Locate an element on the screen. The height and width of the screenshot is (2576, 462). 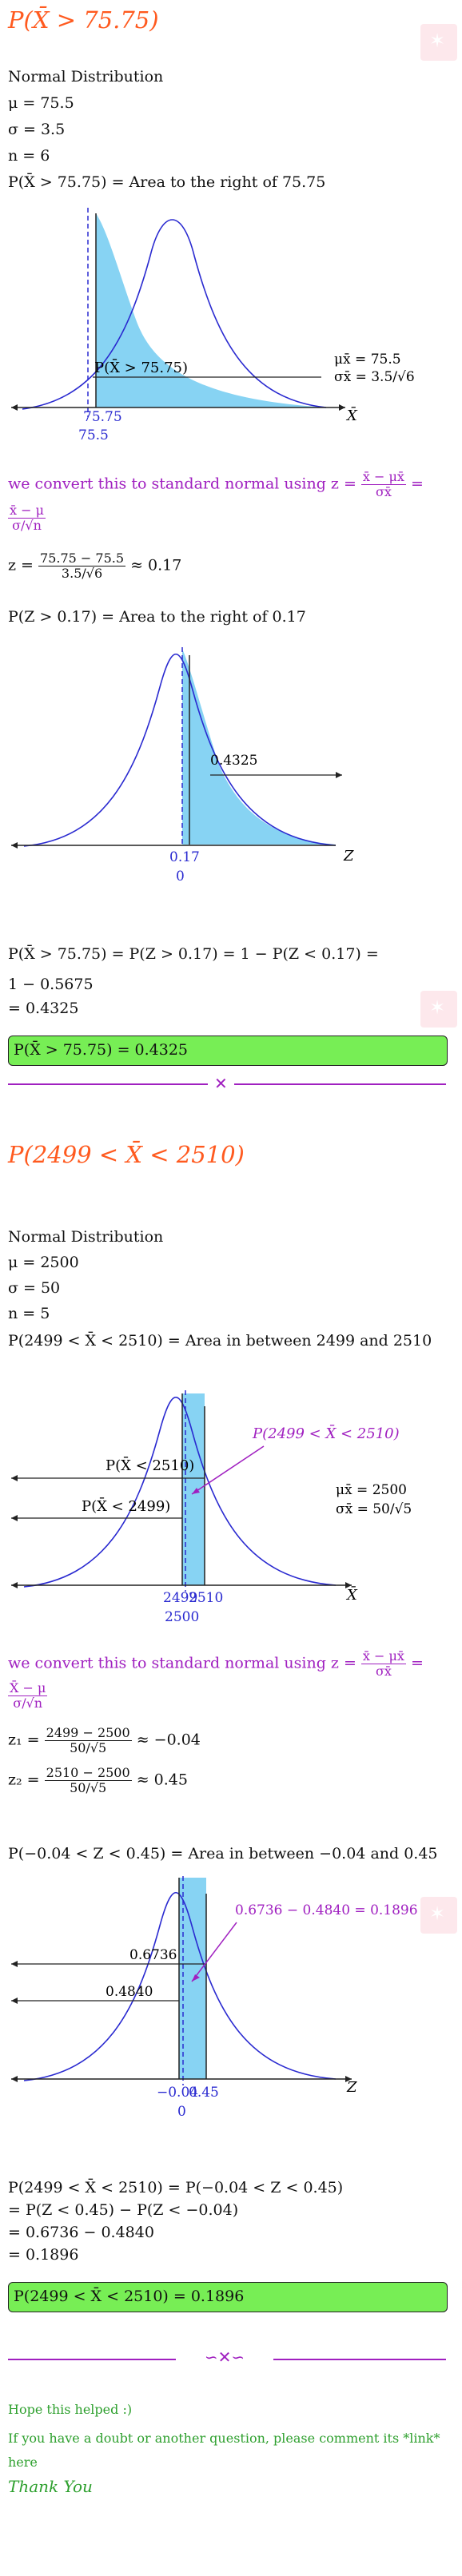
n-value: n = 6 is located at coordinates (29, 156).